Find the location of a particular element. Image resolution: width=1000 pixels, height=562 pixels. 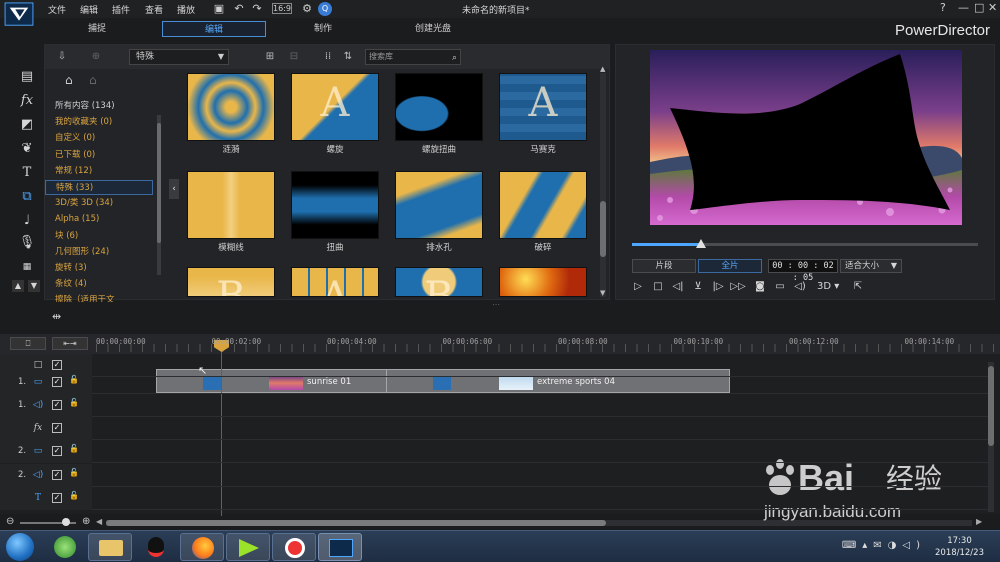

category-item: 我的收藏夹 (0) is located at coordinates (83, 122).